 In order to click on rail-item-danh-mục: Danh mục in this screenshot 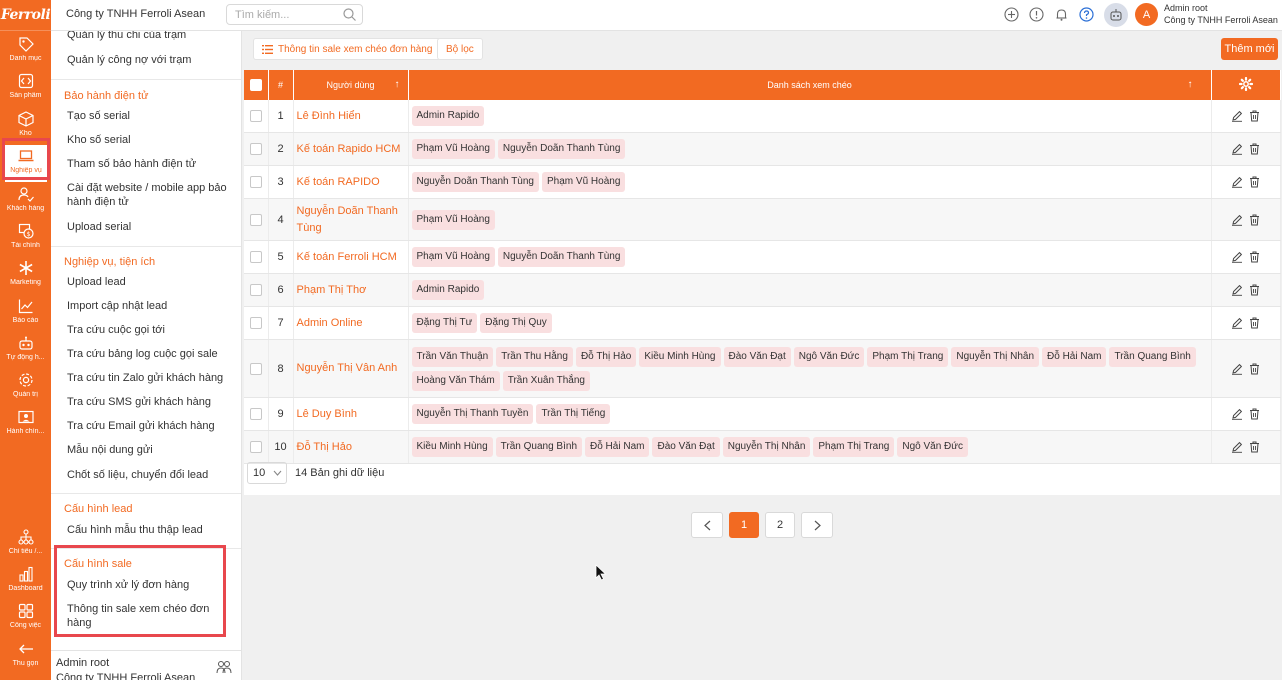, I will do `click(25, 51)`.